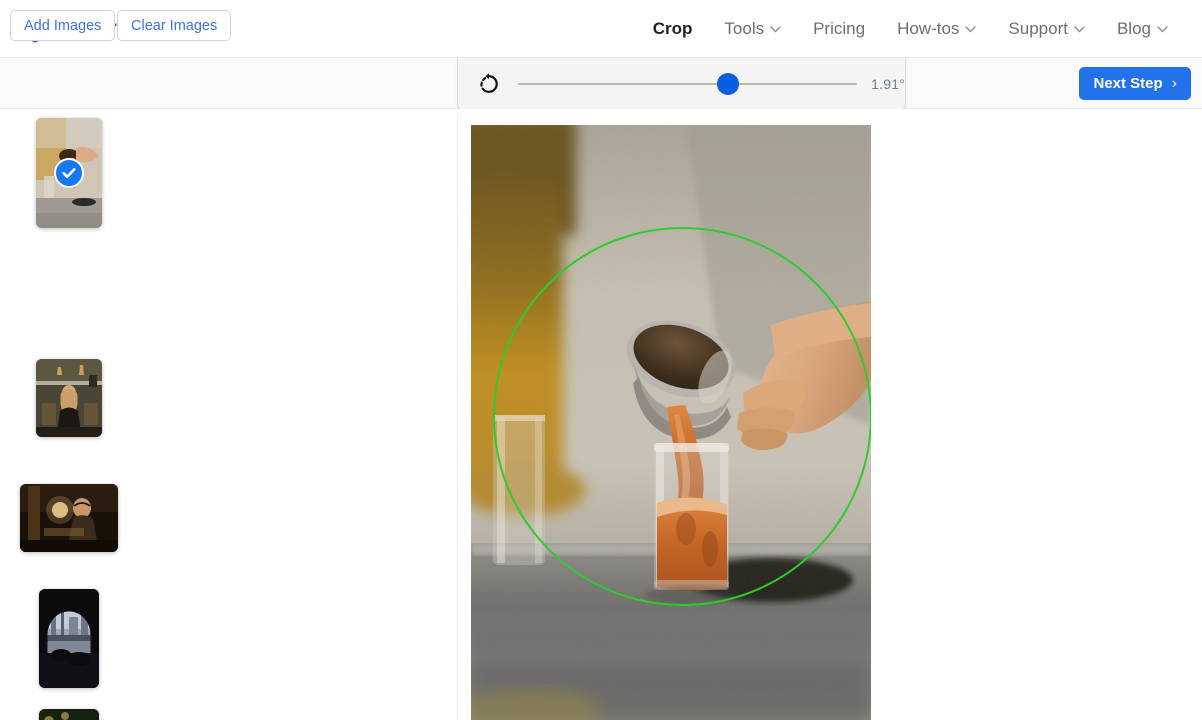 The height and width of the screenshot is (720, 1202). I want to click on nav-item-how-tos: How-tos, so click(936, 29).